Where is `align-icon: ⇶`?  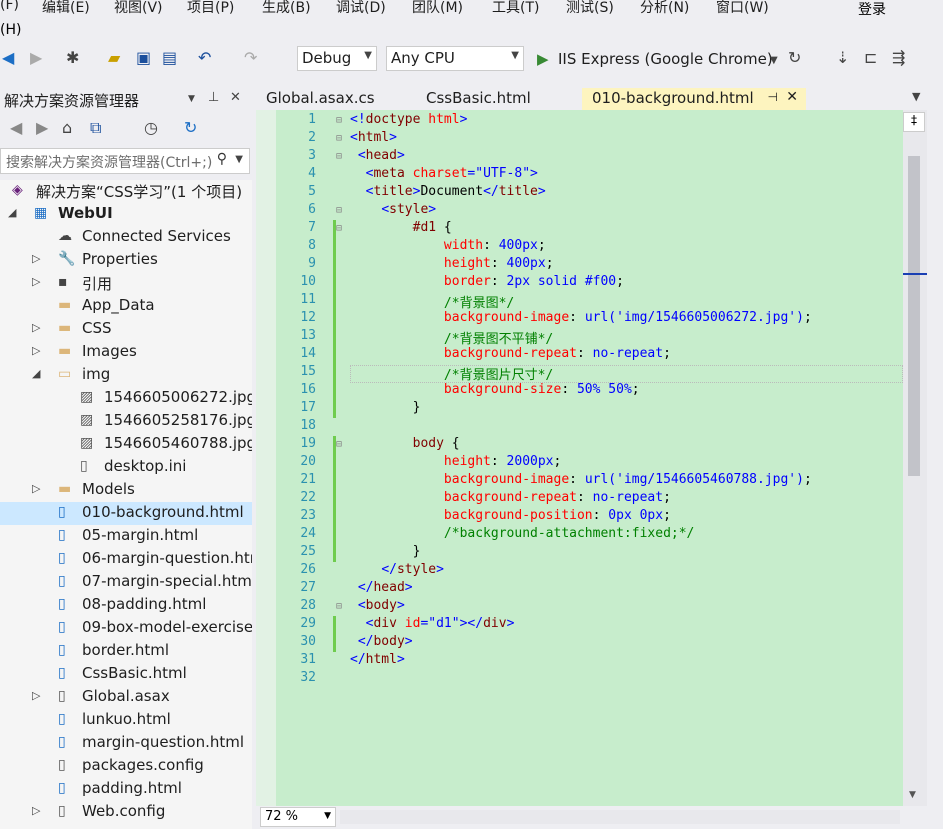
align-icon: ⇶ is located at coordinates (898, 58).